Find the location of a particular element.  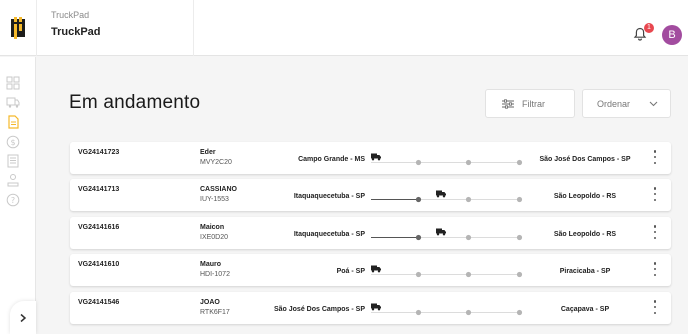

driver-name: CASSIANO is located at coordinates (218, 189).